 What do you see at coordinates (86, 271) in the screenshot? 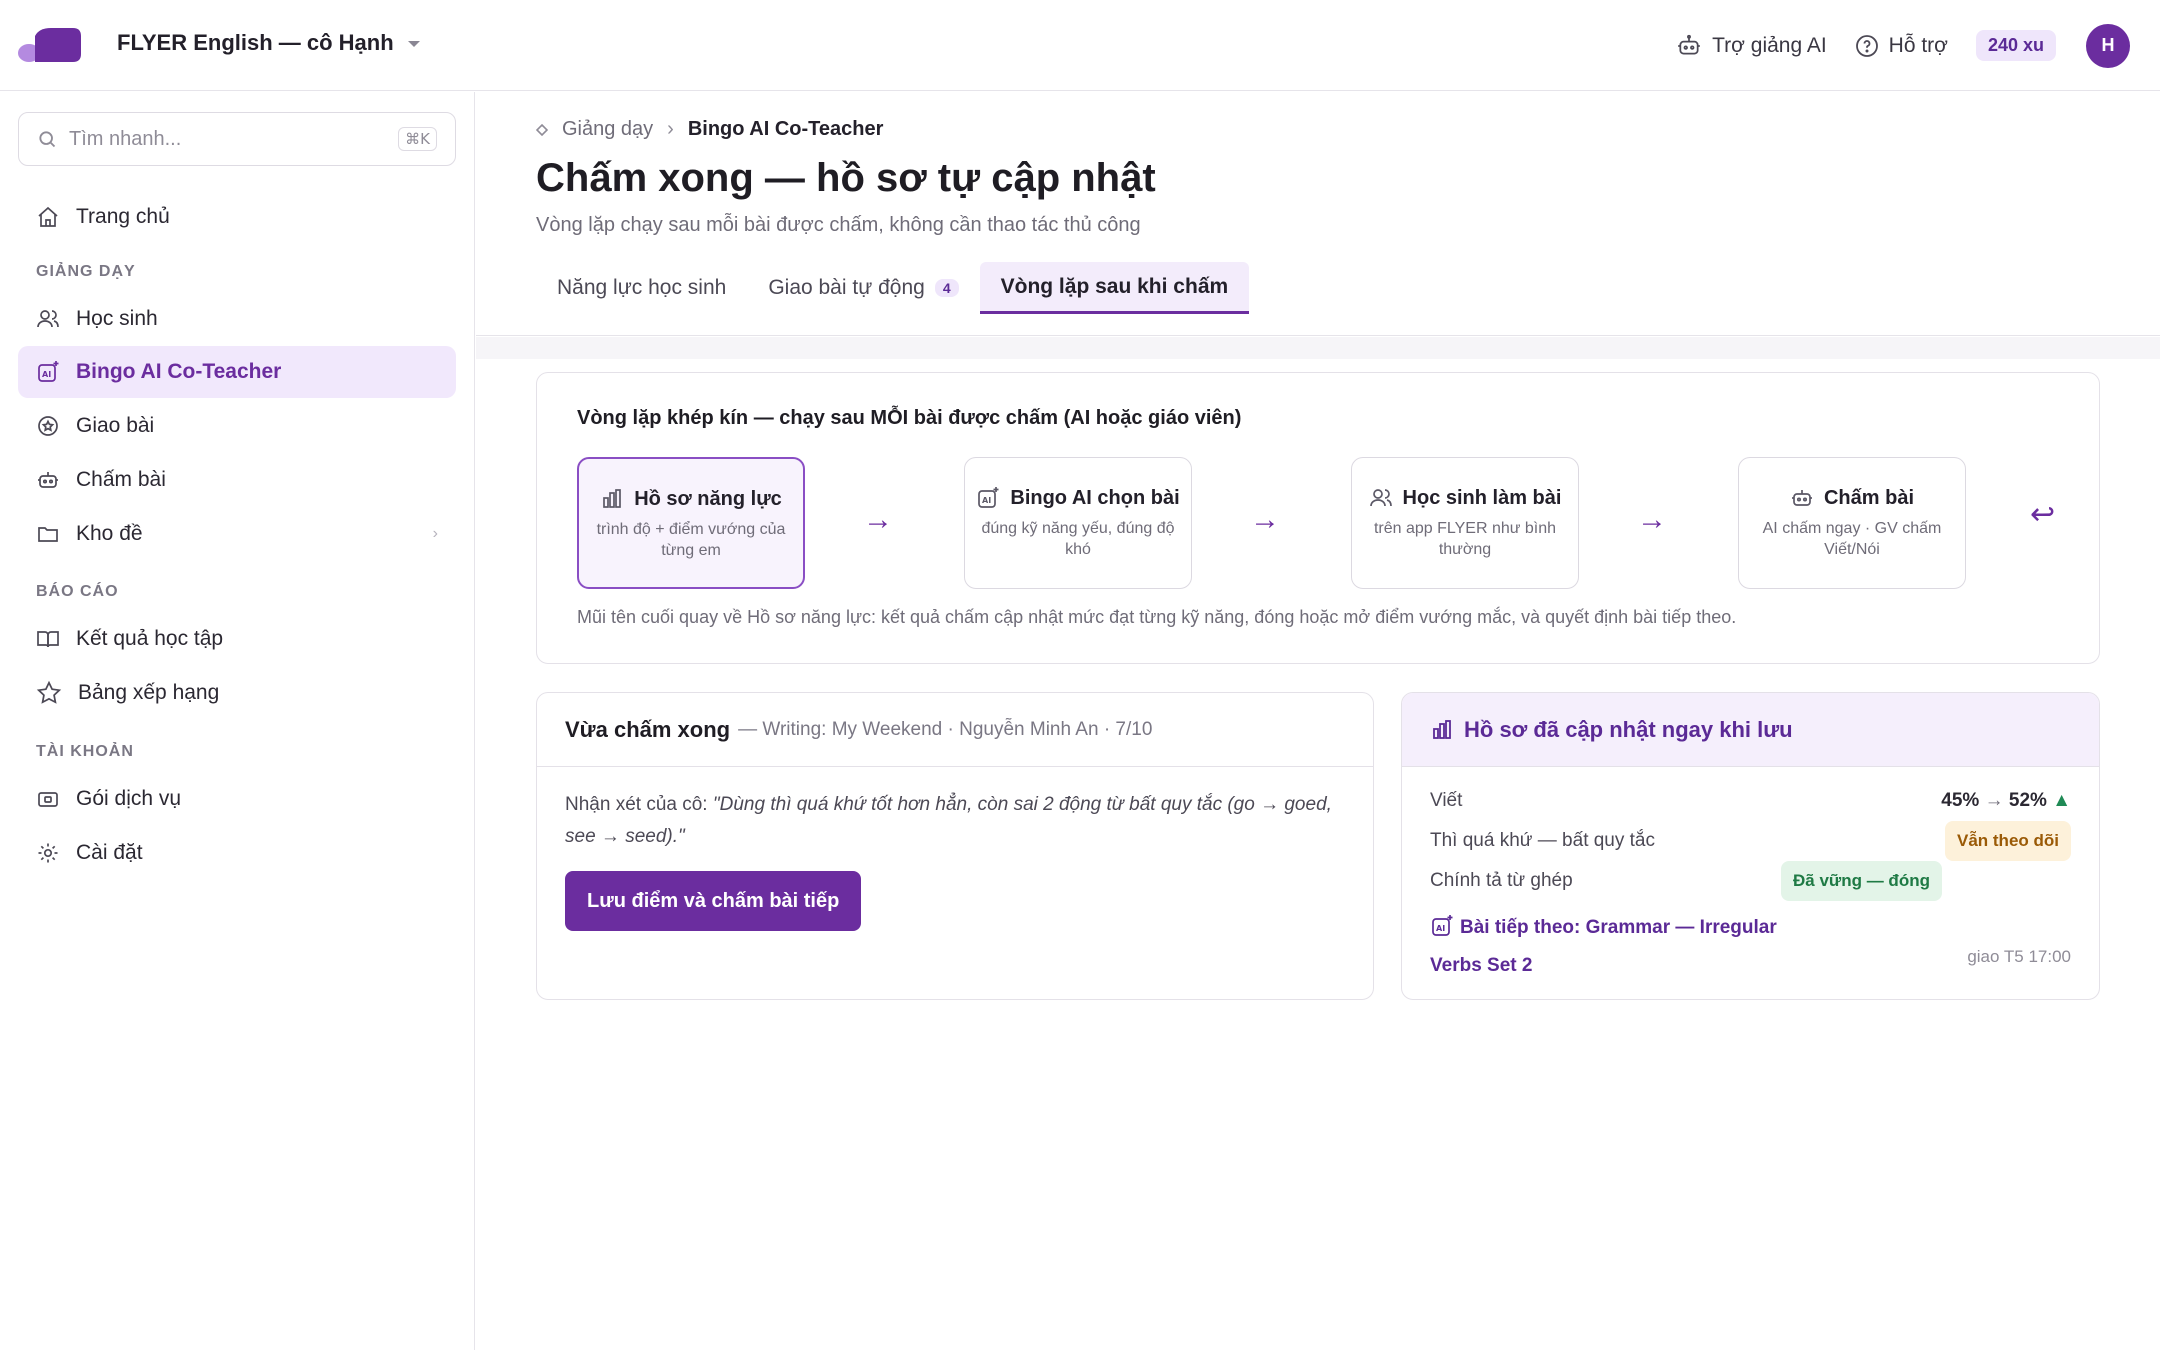
I see `section-teaching: GIẢNG DẠY` at bounding box center [86, 271].